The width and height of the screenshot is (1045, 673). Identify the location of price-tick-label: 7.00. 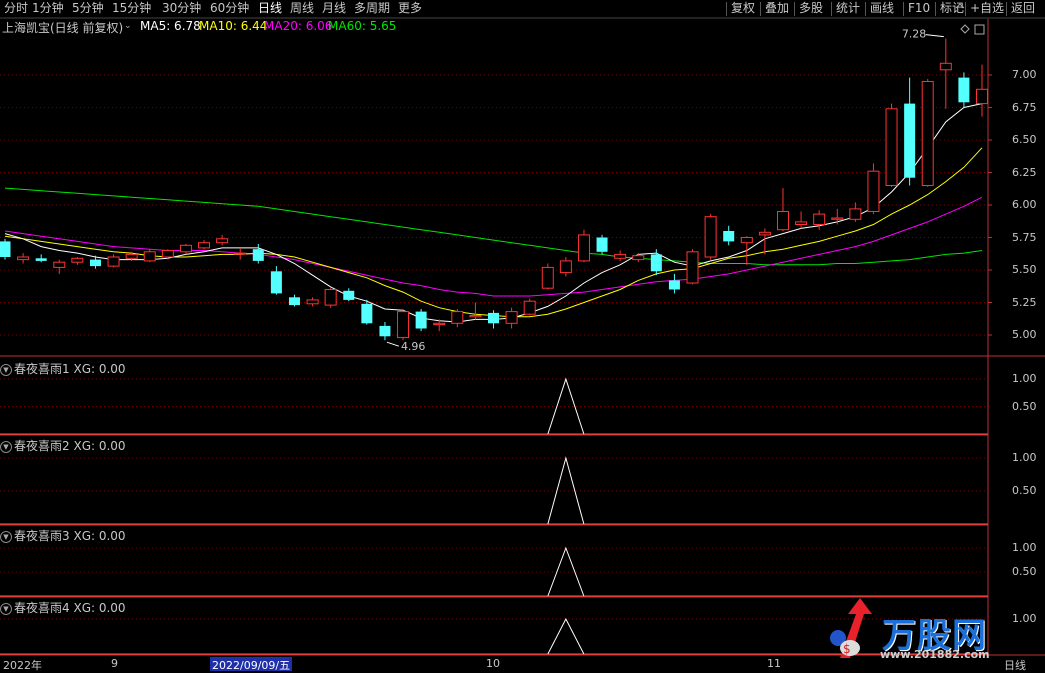
(1024, 74).